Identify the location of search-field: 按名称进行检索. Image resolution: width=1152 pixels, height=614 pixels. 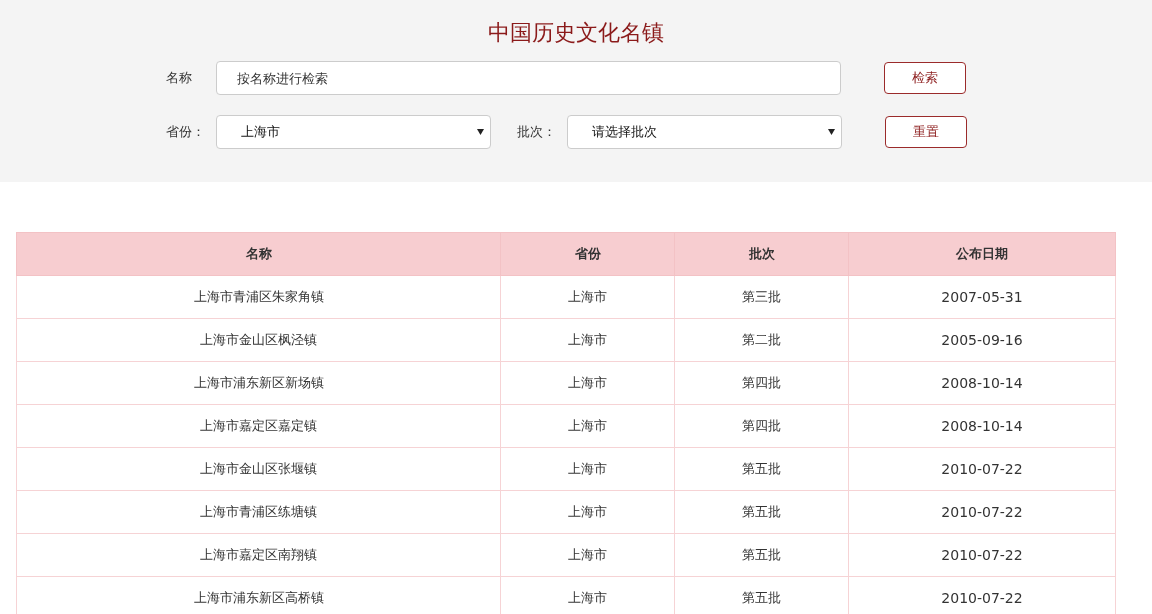
(528, 78).